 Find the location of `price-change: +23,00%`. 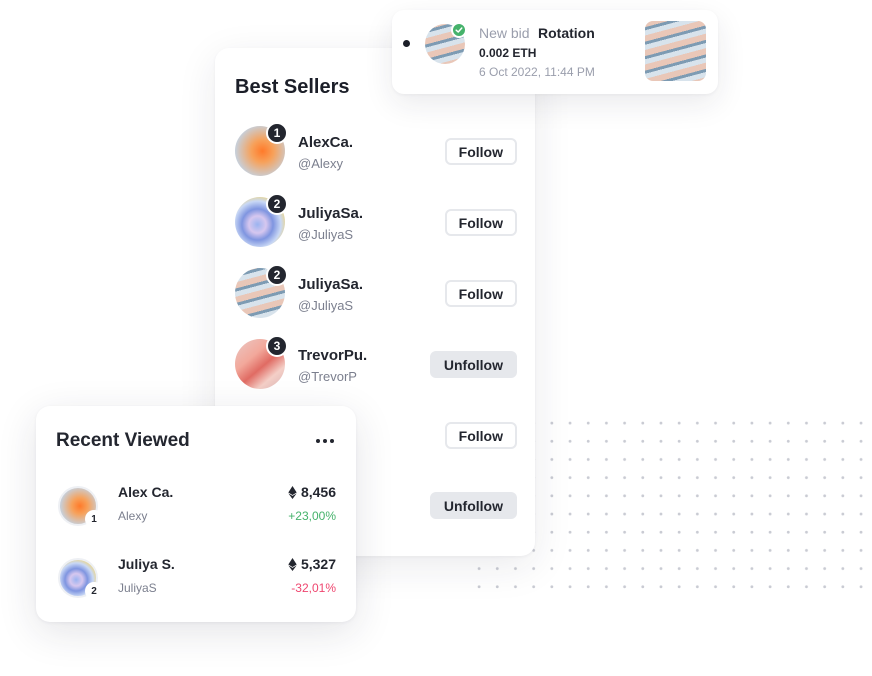

price-change: +23,00% is located at coordinates (312, 516).